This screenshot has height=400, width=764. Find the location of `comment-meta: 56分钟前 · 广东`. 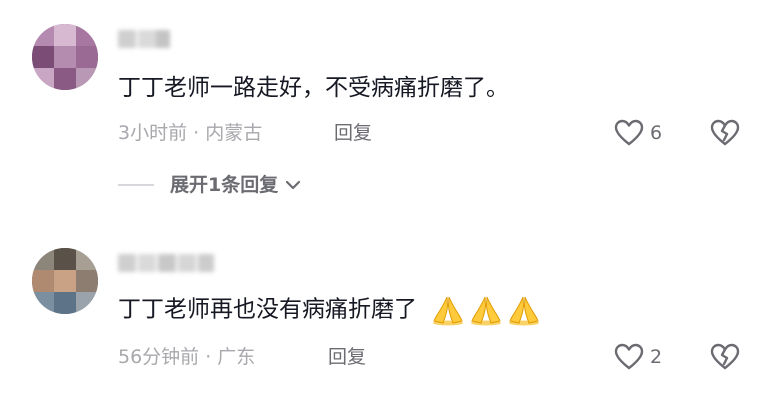

comment-meta: 56分钟前 · 广东 is located at coordinates (187, 357).